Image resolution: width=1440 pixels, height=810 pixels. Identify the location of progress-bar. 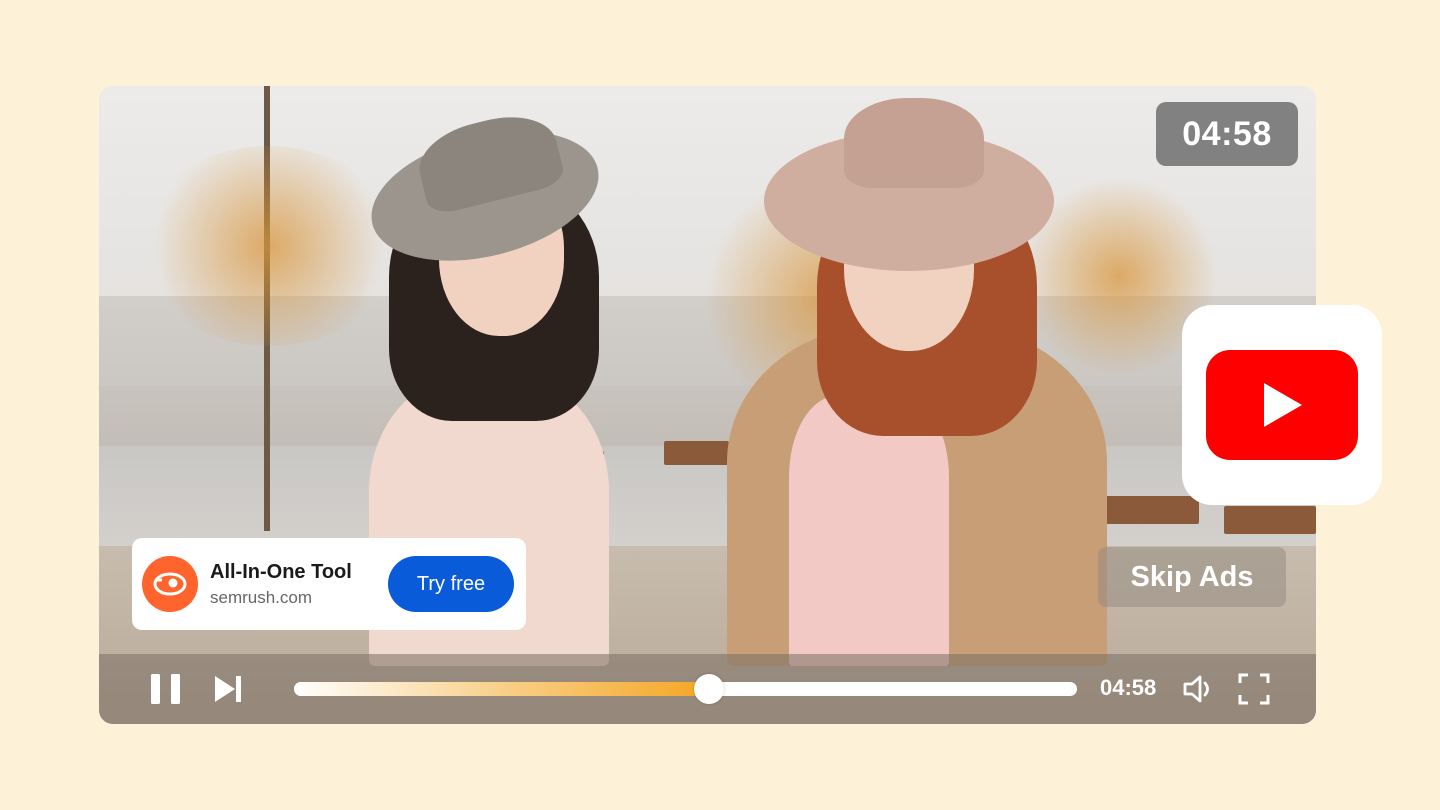
(685, 689).